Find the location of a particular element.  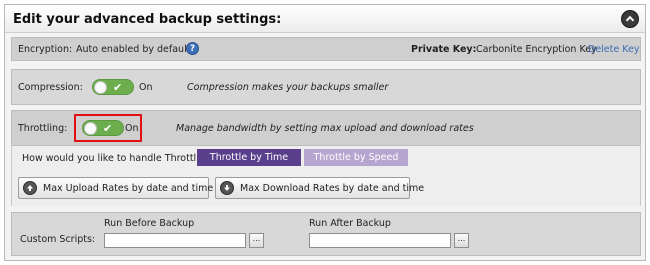

throttling-toggle: ✔ is located at coordinates (103, 128).